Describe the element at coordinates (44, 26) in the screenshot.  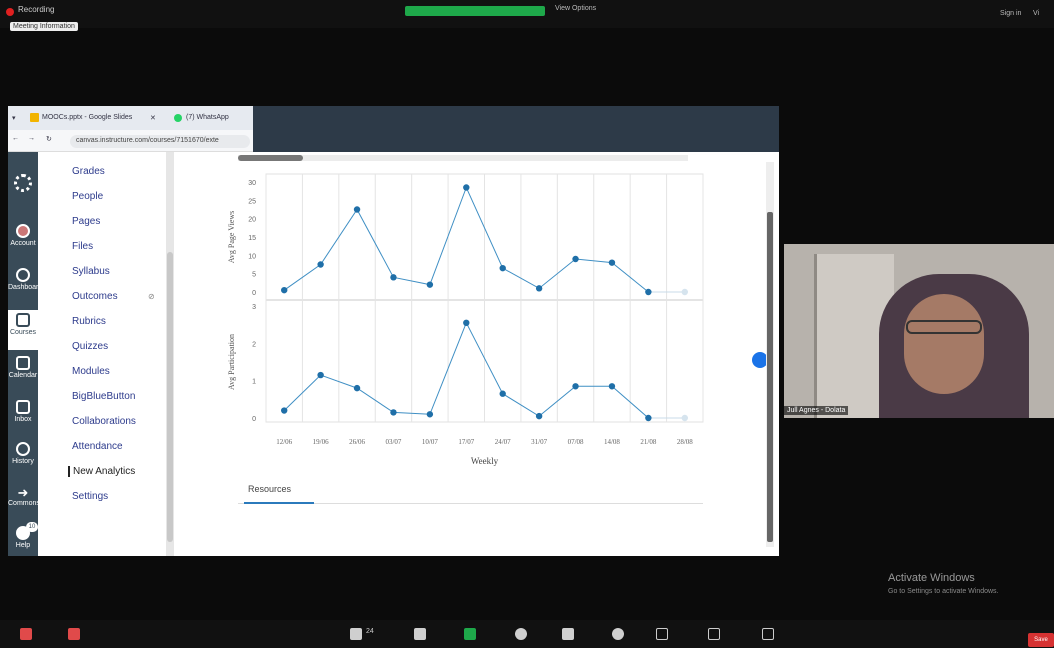
I see `meeting-info-tooltip: Meeting Information` at that location.